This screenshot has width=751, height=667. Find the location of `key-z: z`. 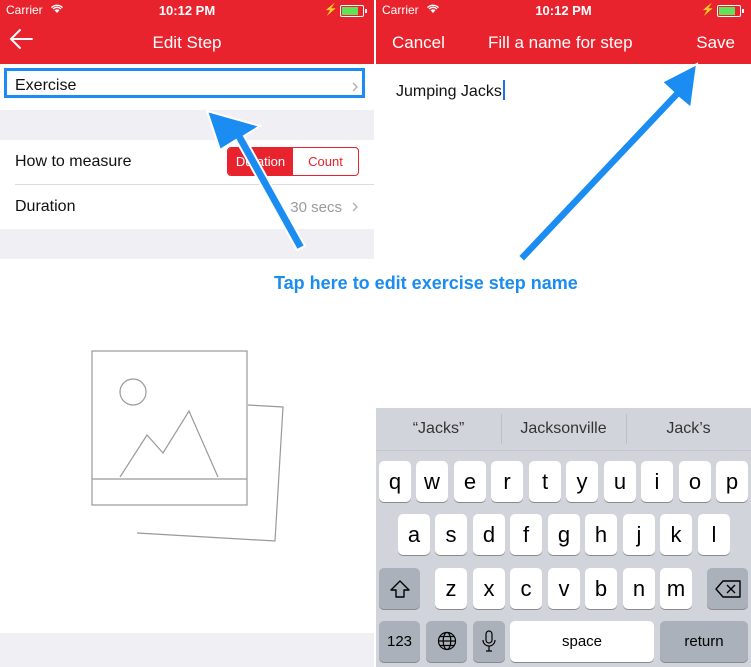

key-z: z is located at coordinates (451, 588).